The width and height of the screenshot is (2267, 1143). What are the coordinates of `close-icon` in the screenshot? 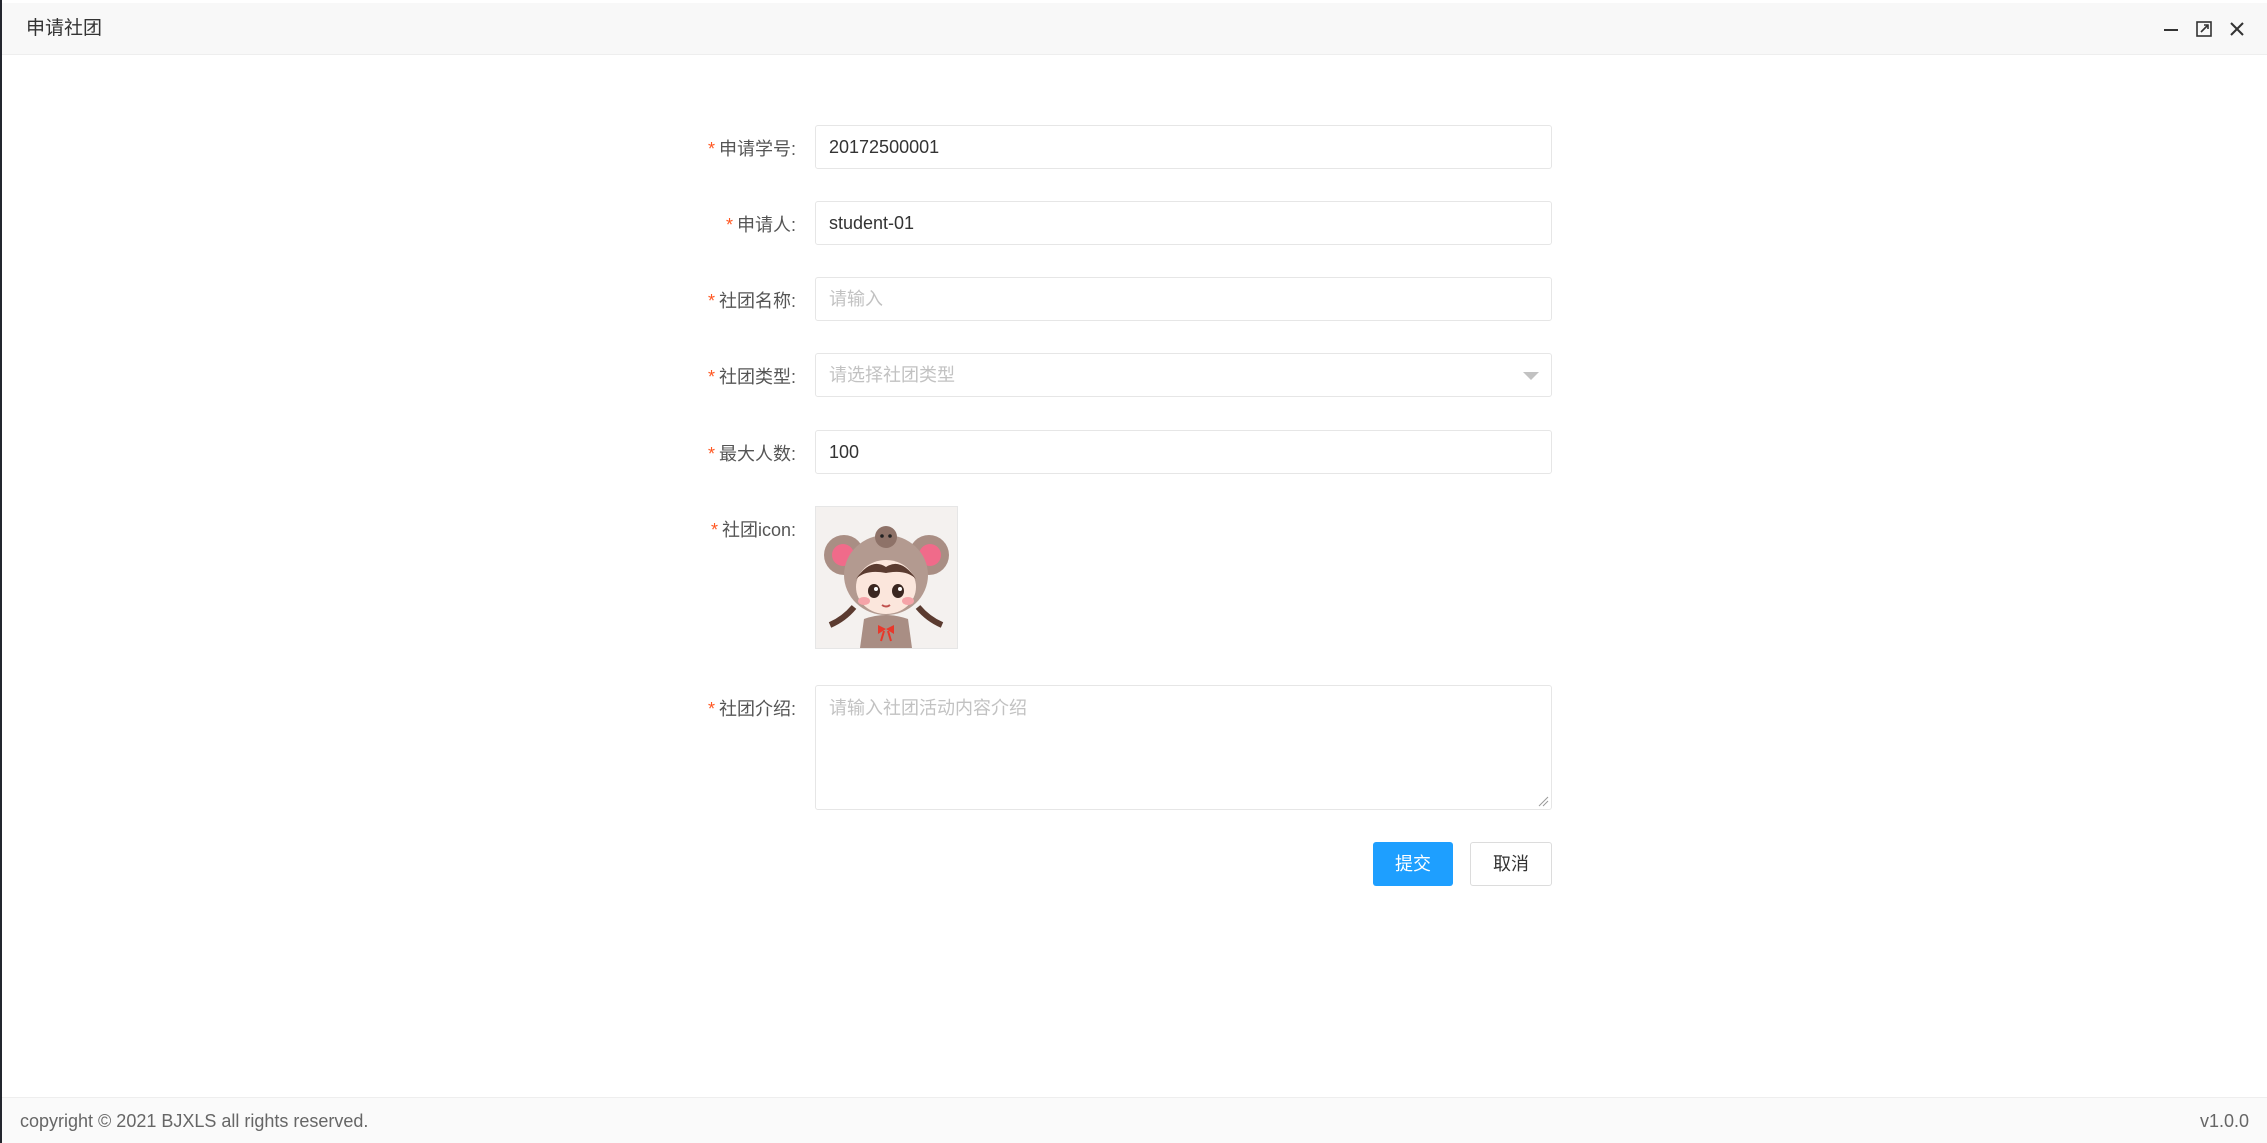 It's located at (2237, 29).